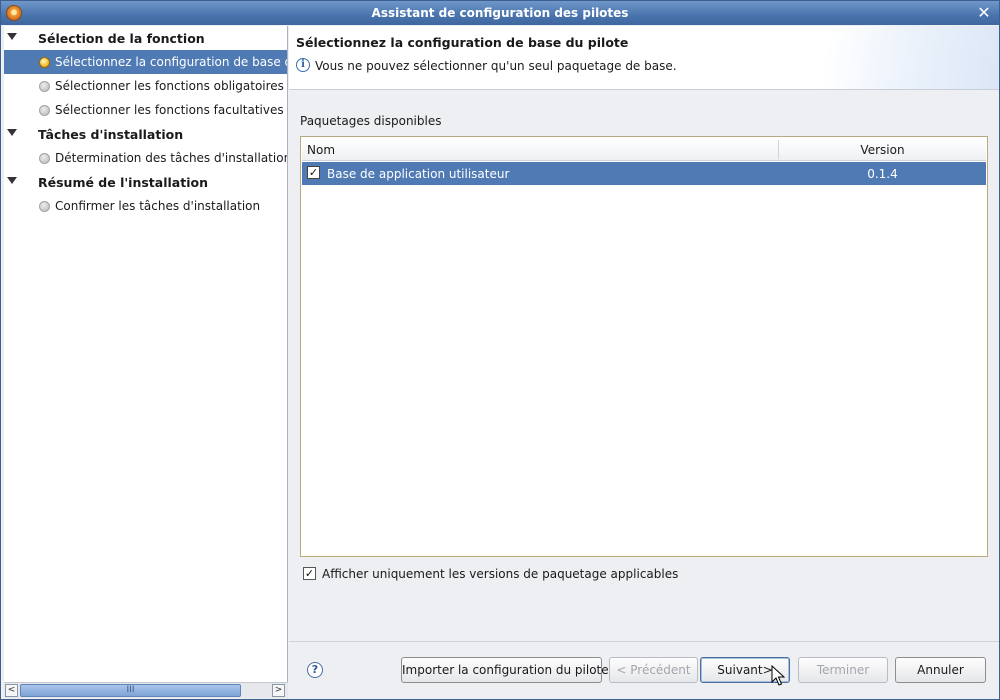  I want to click on app-icon, so click(14, 13).